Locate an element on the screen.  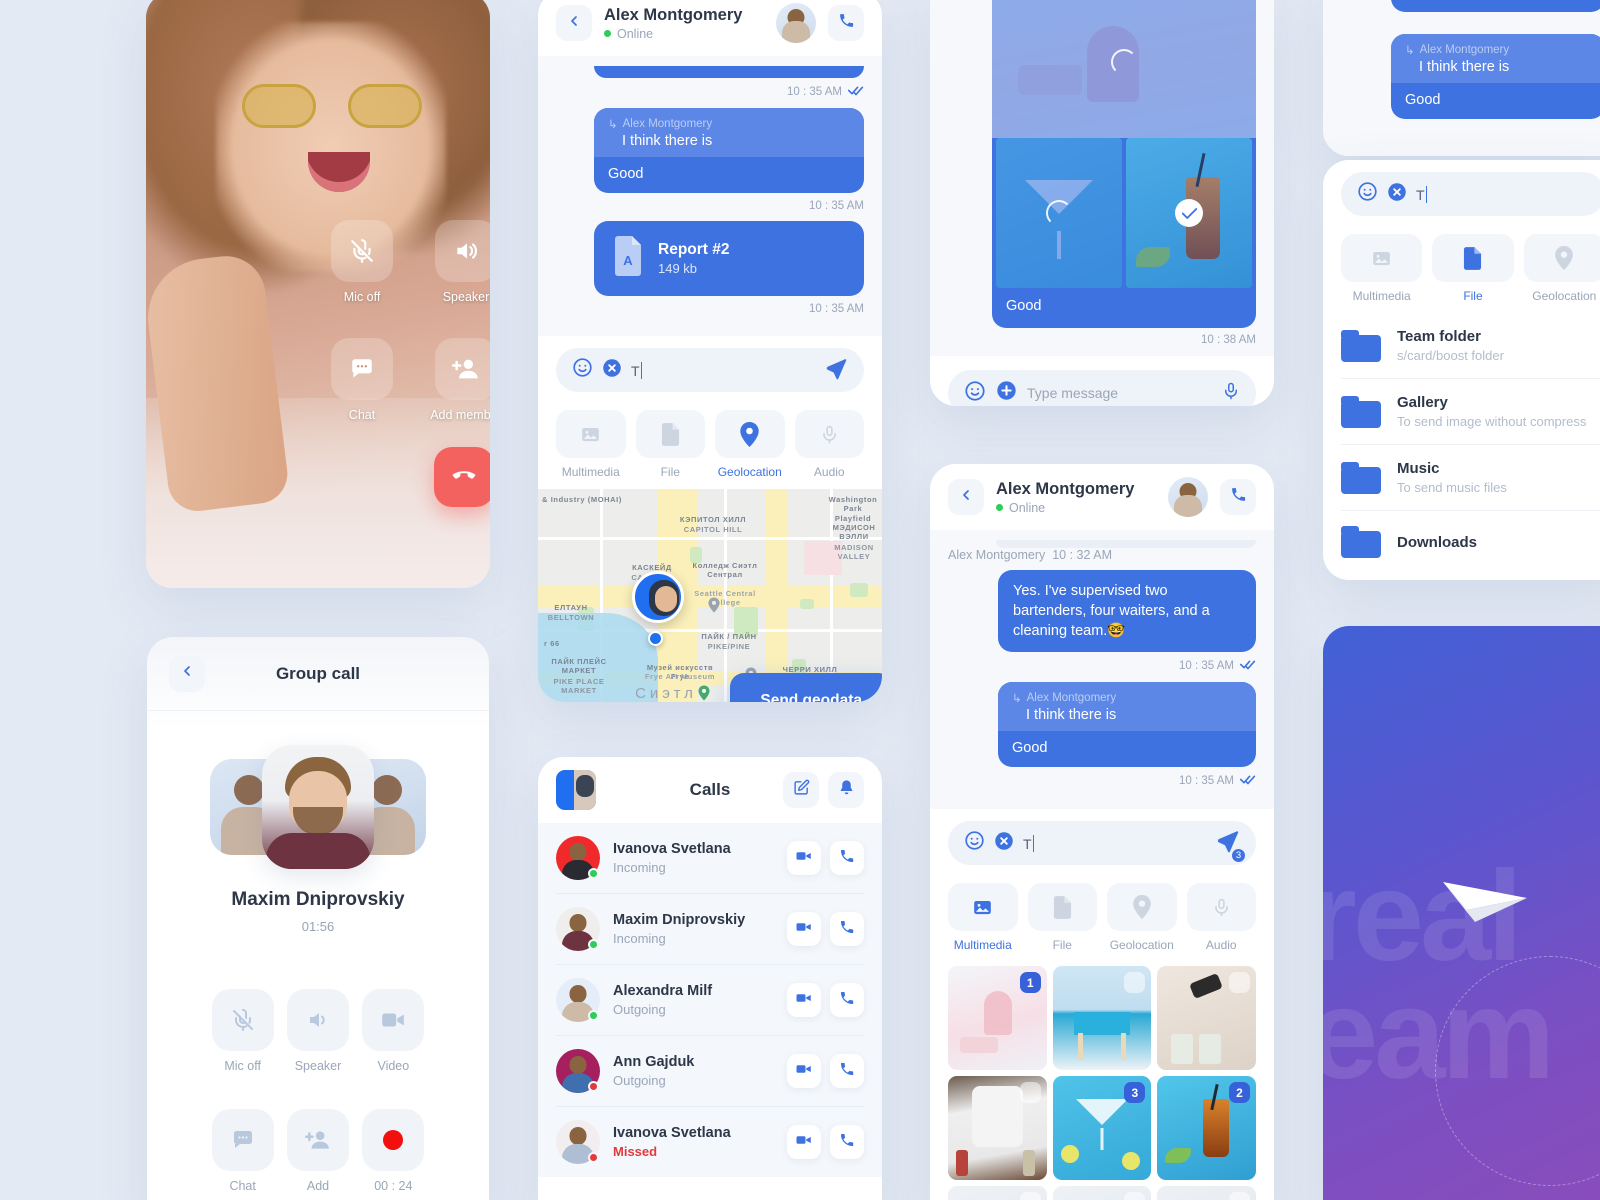
photo-icedtea is located at coordinates (1189, 213).